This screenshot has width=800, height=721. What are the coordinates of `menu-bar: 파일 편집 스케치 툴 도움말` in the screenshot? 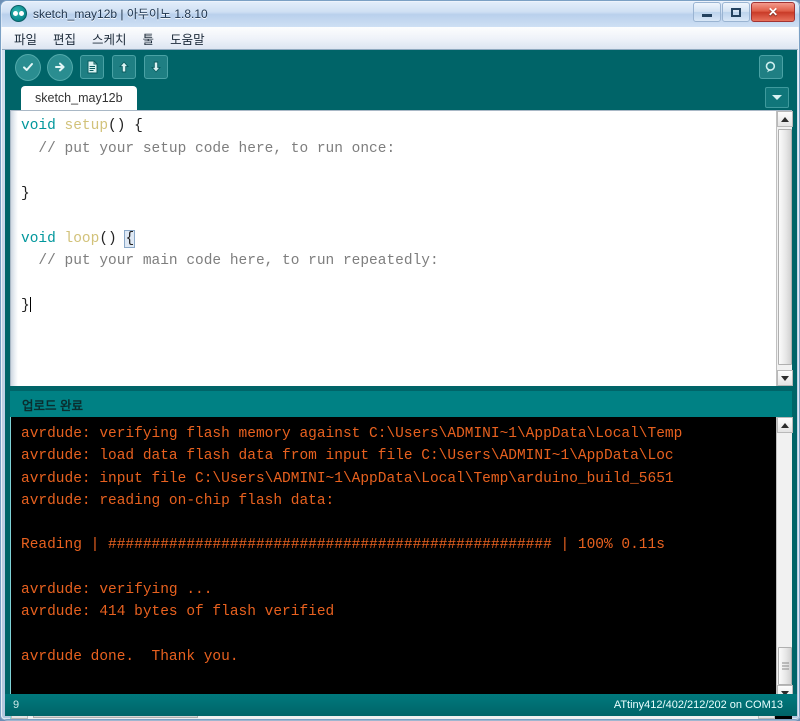 It's located at (400, 38).